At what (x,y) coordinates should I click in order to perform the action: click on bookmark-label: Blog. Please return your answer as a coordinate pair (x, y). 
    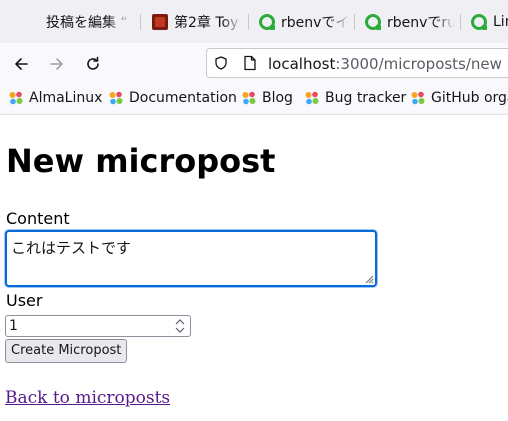
    Looking at the image, I should click on (277, 98).